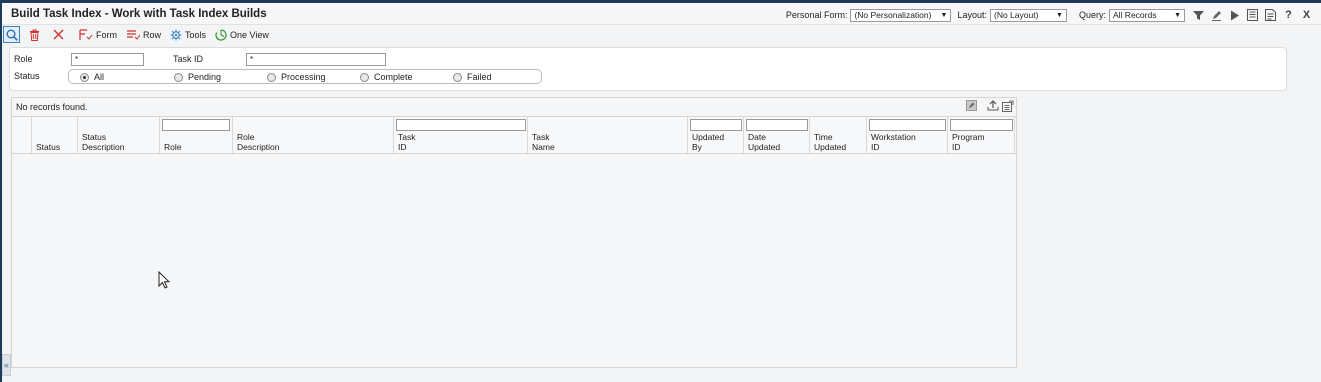 The width and height of the screenshot is (1321, 382). Describe the element at coordinates (1288, 15) in the screenshot. I see `help-icon: ?` at that location.